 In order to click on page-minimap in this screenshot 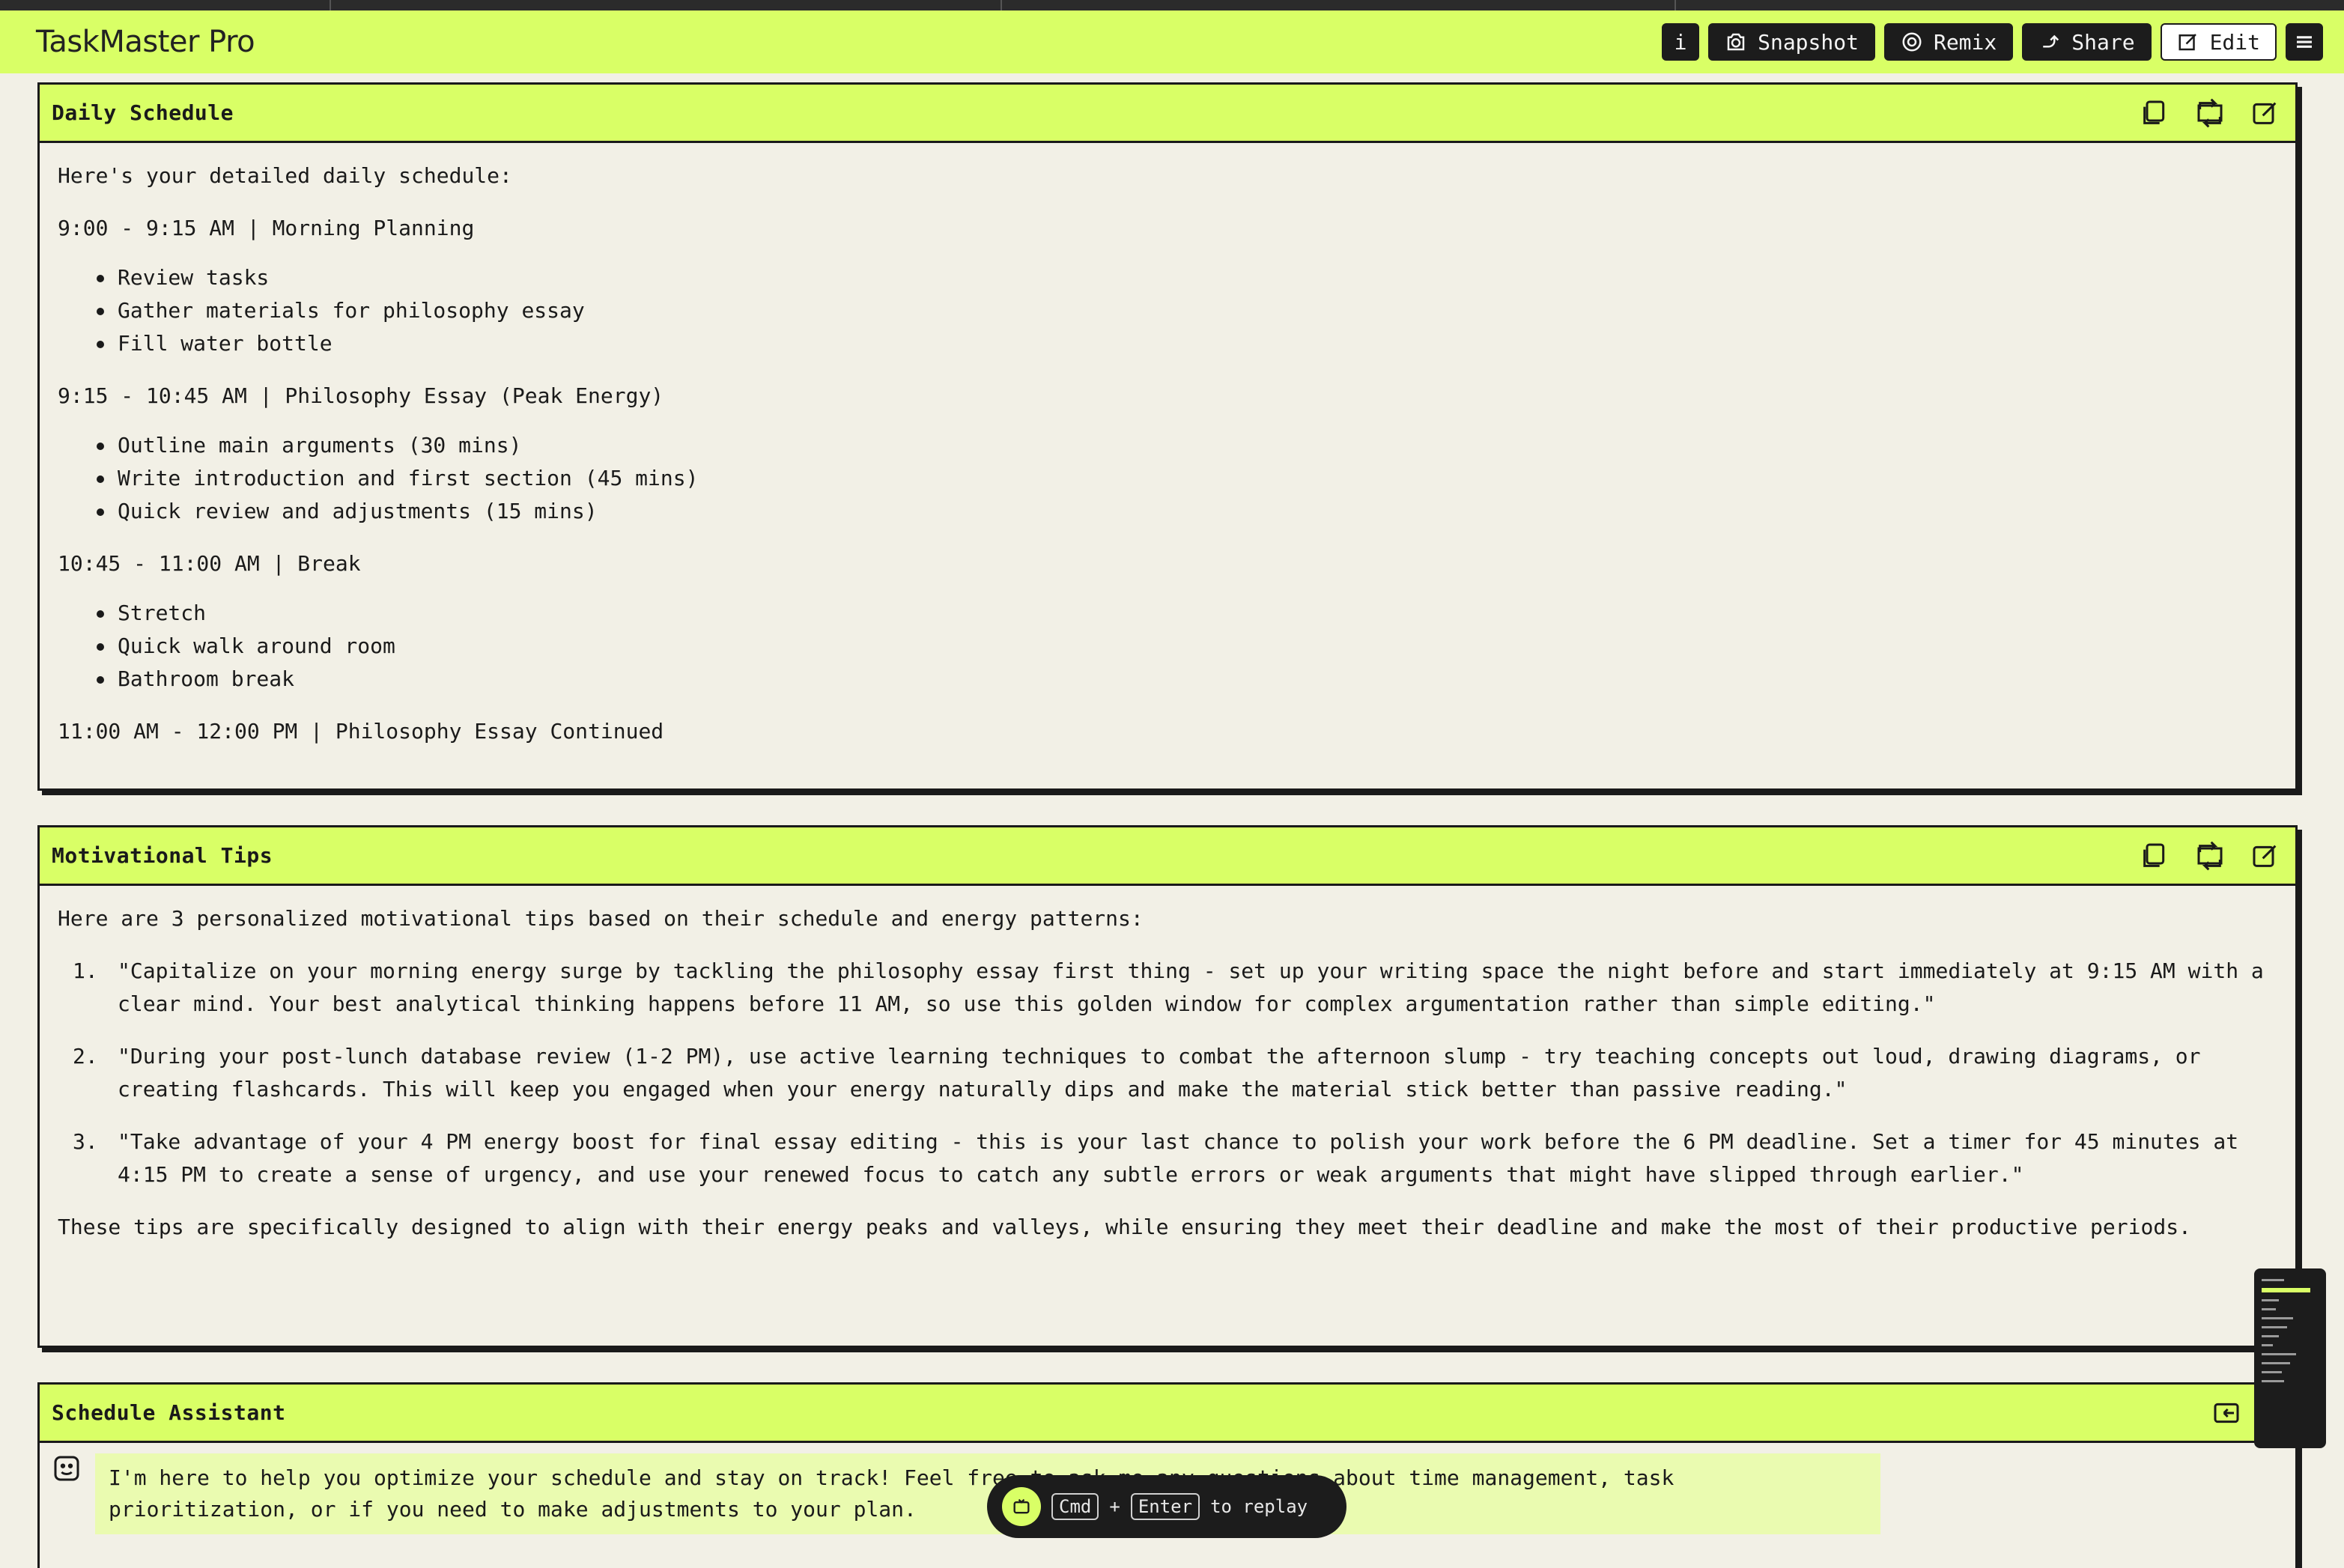, I will do `click(2290, 1358)`.